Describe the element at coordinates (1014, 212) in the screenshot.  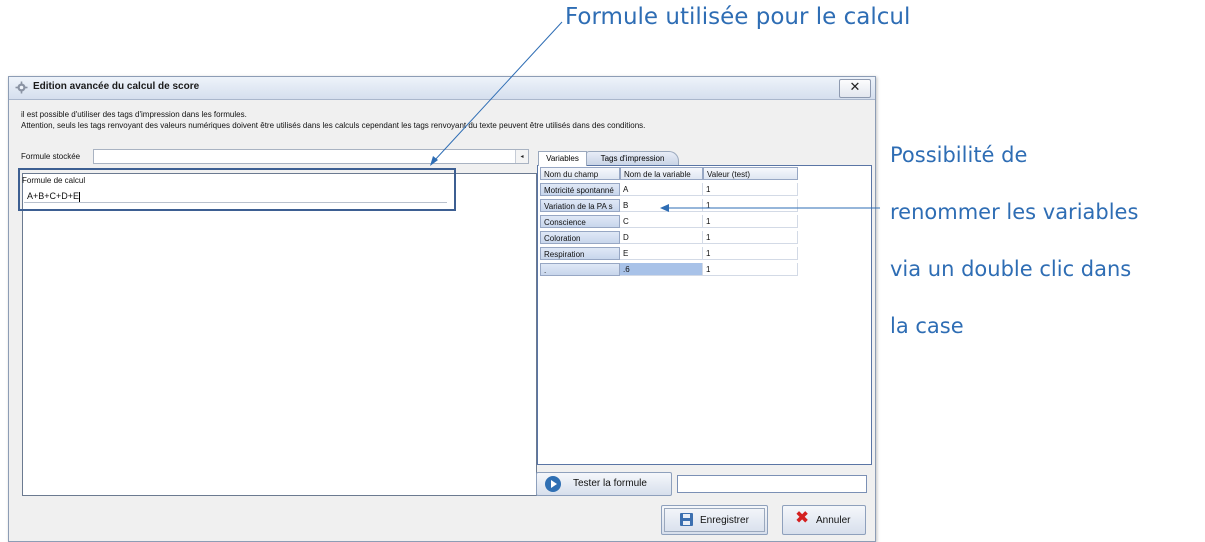
I see `annotation-rename-line-2: renommer les variables` at that location.